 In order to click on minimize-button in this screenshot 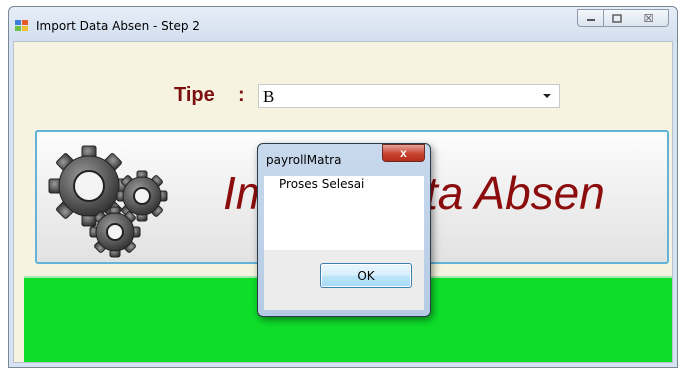, I will do `click(590, 18)`.